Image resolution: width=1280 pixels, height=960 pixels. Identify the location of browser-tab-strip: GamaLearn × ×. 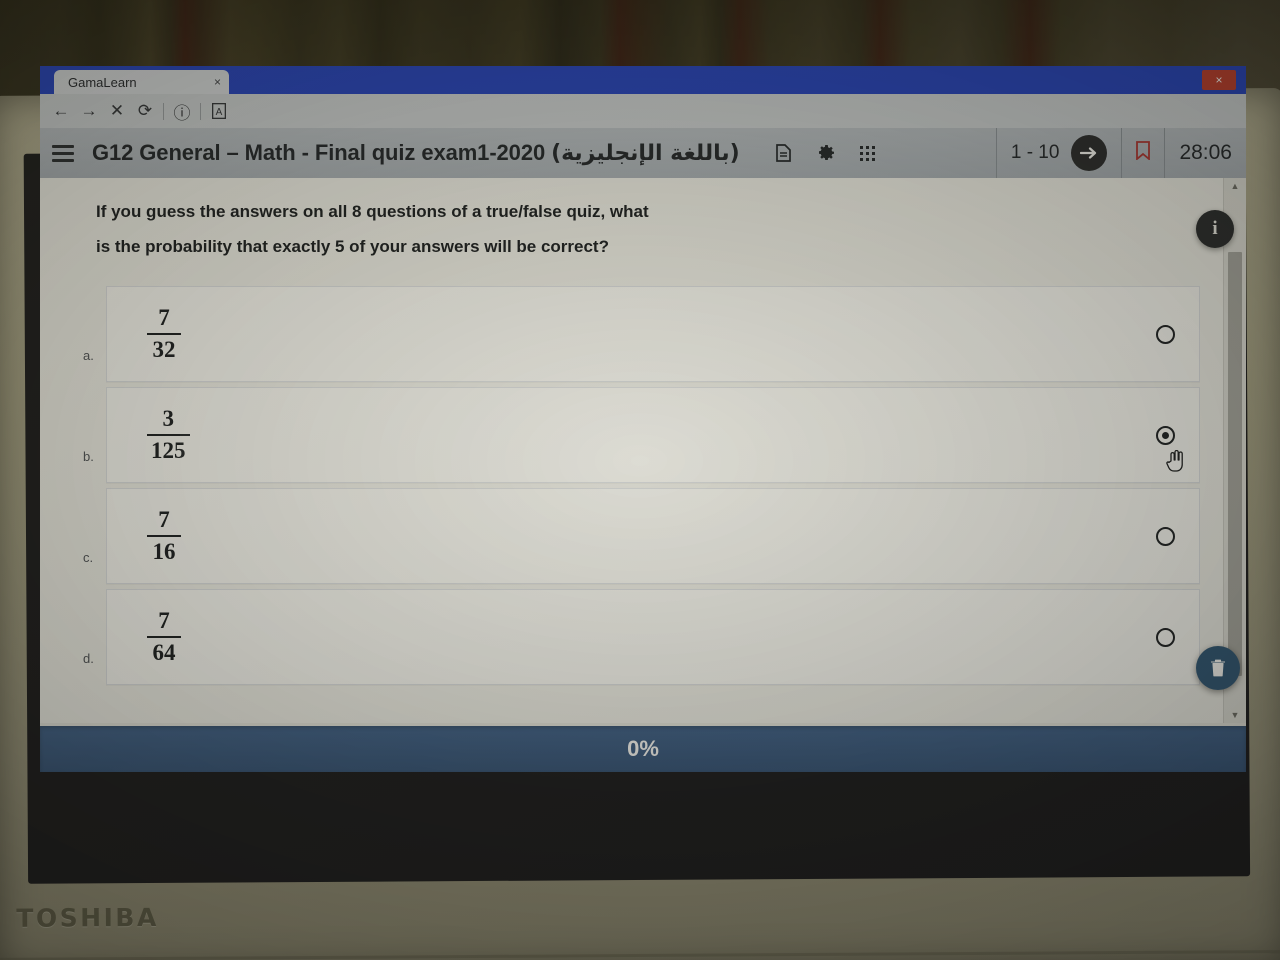
(643, 80).